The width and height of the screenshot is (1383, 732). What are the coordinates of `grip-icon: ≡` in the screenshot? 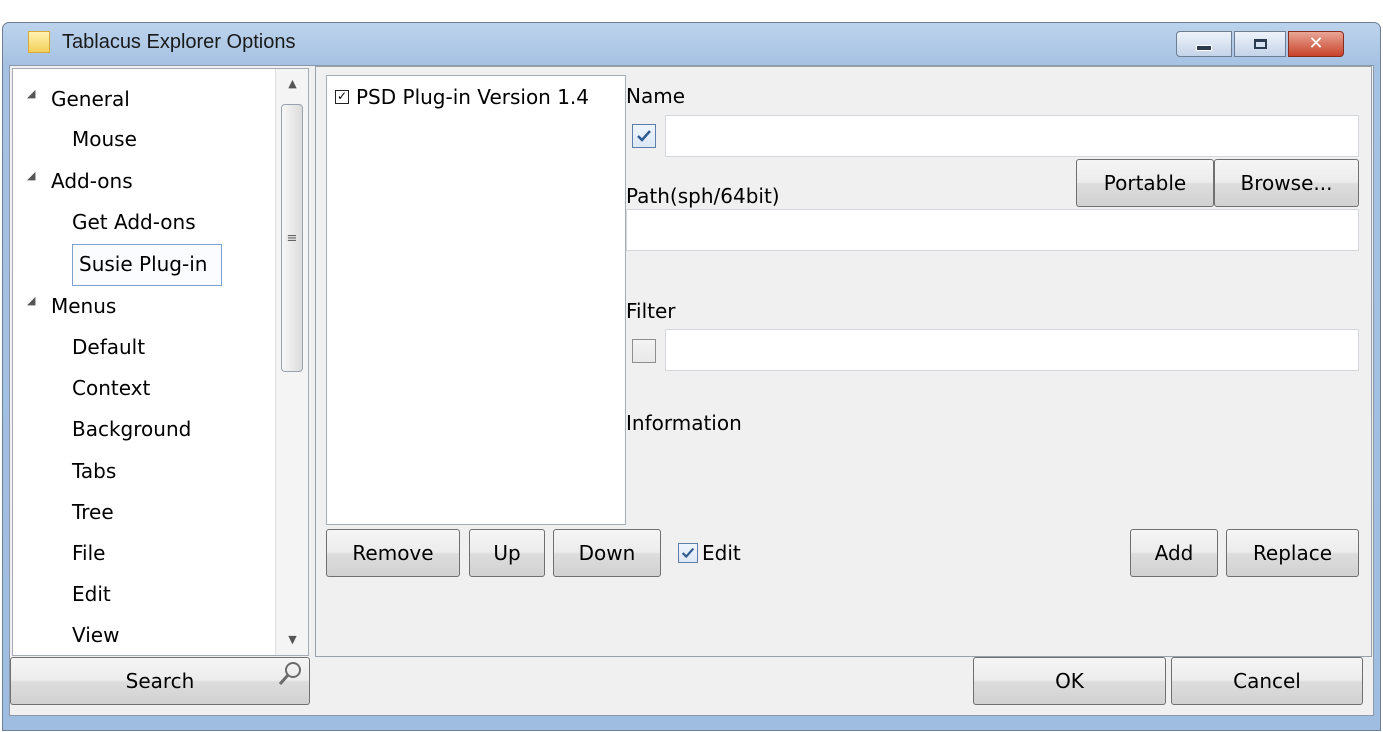 It's located at (292, 238).